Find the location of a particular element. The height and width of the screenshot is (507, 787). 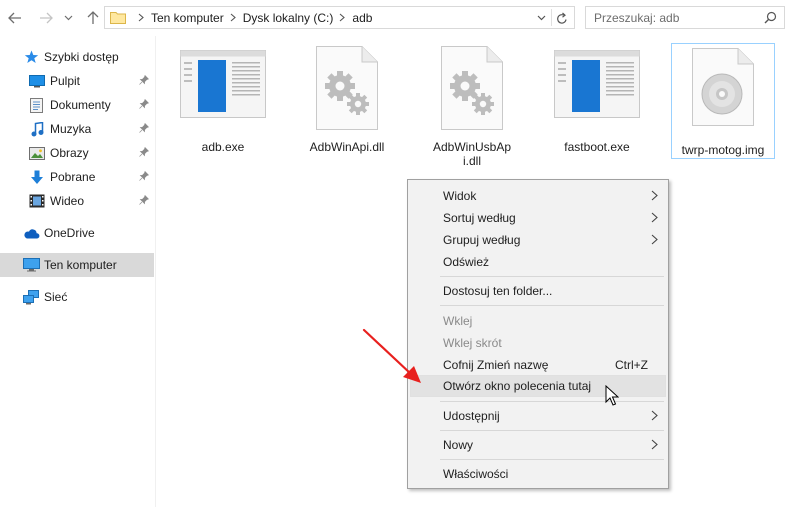

file-item: fastboot.exe is located at coordinates (597, 107).